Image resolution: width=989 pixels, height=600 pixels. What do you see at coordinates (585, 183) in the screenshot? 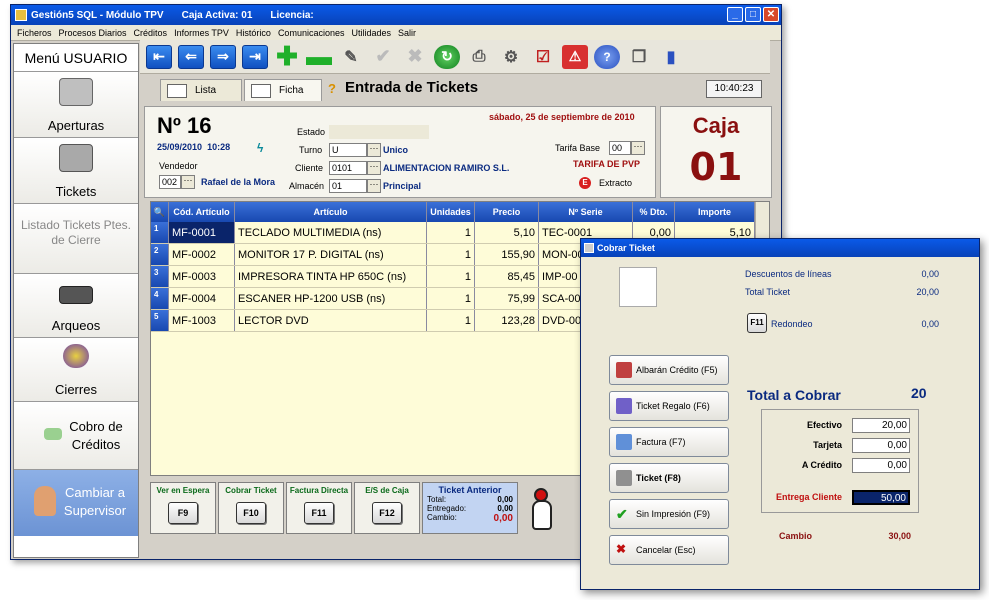
I see `extracto-icon: E` at bounding box center [585, 183].